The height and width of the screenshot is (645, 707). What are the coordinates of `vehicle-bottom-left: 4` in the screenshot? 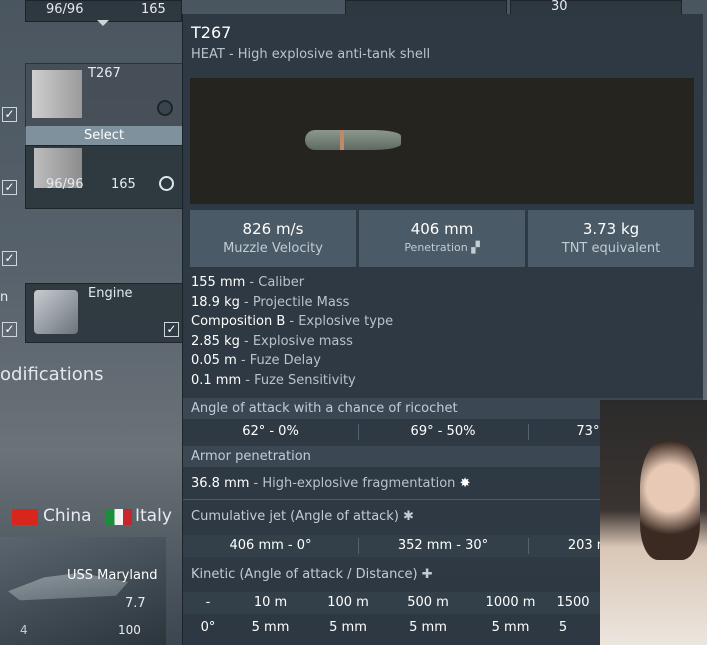 It's located at (24, 630).